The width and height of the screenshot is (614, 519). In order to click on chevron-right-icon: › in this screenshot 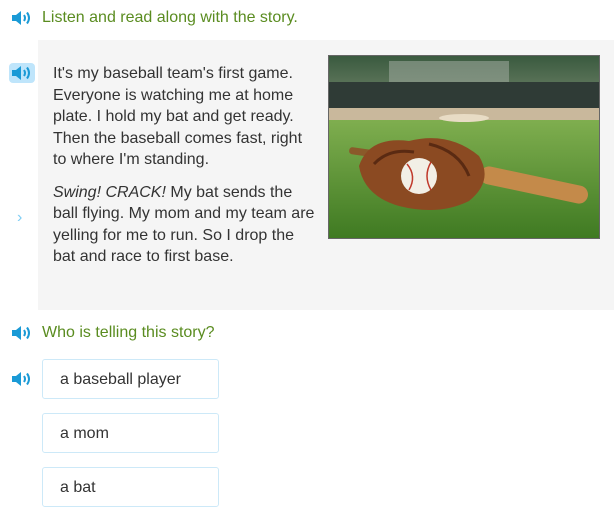, I will do `click(20, 217)`.